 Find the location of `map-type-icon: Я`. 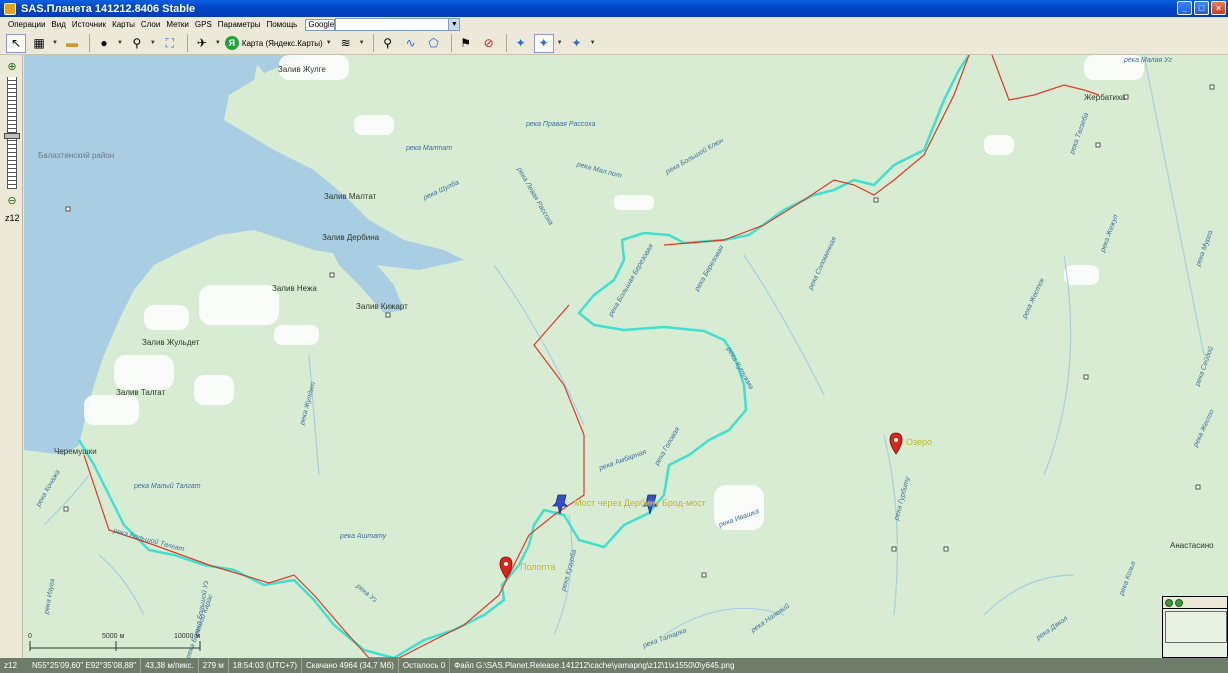

map-type-icon: Я is located at coordinates (231, 43).